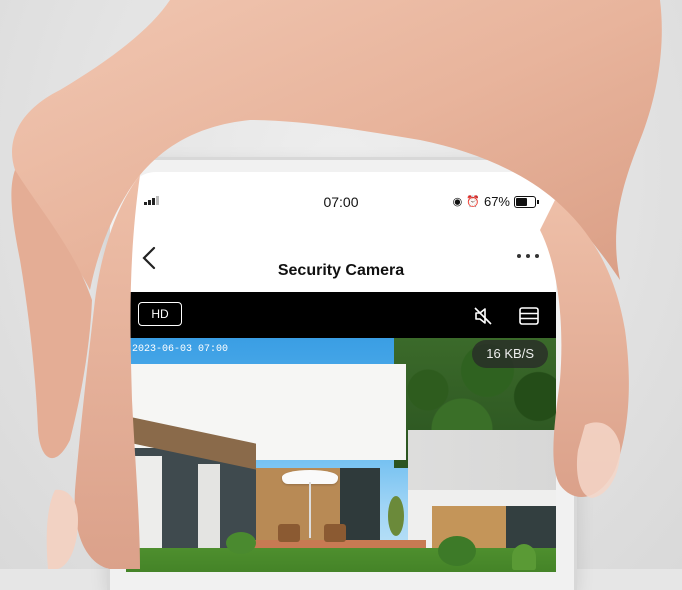 The height and width of the screenshot is (590, 682). I want to click on hd-quality-button: HD, so click(160, 314).